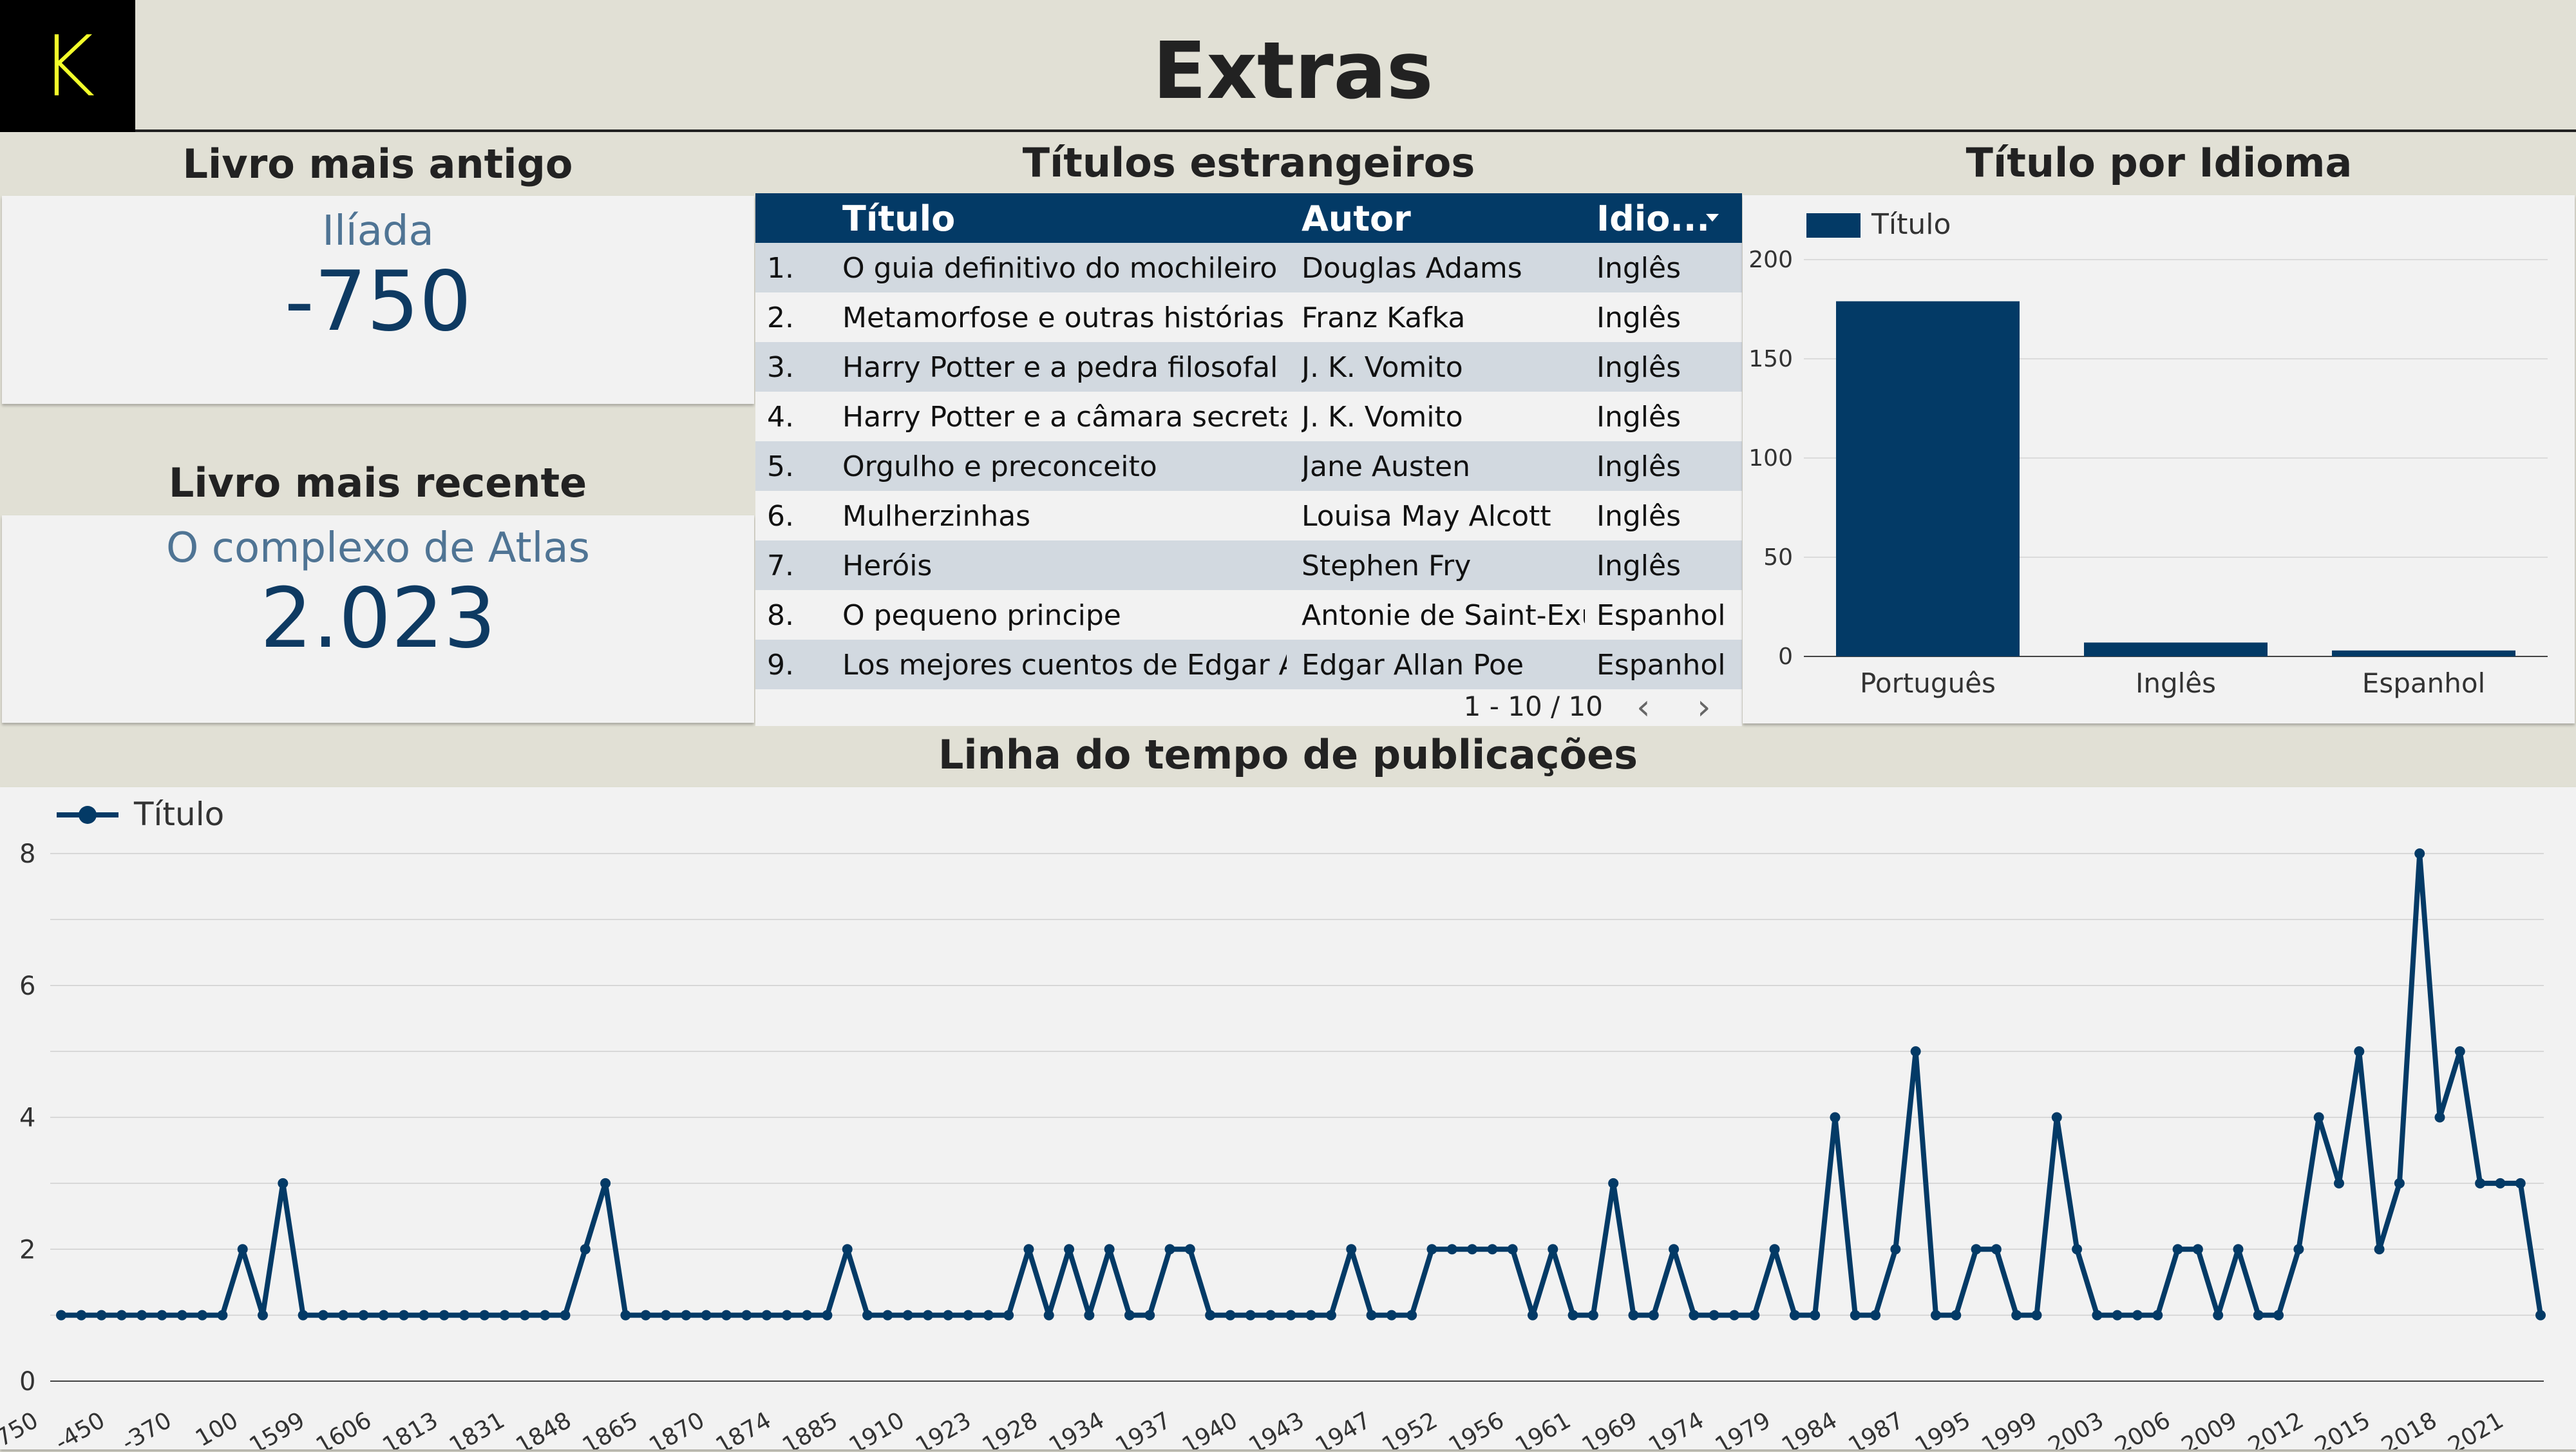 This screenshot has width=2576, height=1452. Describe the element at coordinates (1713, 217) in the screenshot. I see `caret-down-icon` at that location.